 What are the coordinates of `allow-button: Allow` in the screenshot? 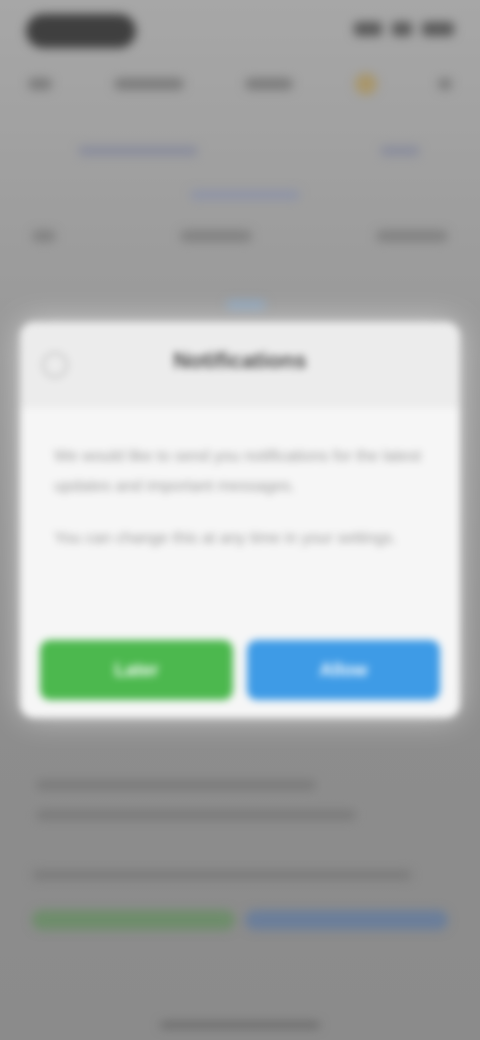 It's located at (343, 670).